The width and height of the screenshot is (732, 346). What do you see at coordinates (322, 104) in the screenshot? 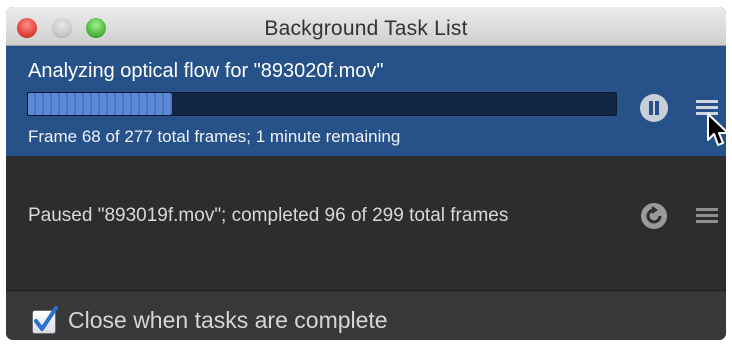
I see `progress-bar` at bounding box center [322, 104].